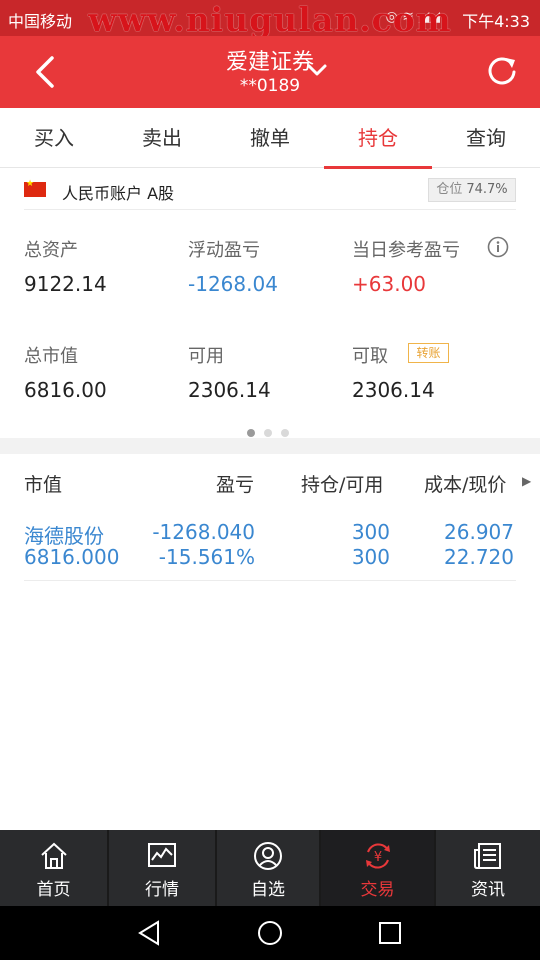  Describe the element at coordinates (270, 60) in the screenshot. I see `broker-title: 爱建证券` at that location.